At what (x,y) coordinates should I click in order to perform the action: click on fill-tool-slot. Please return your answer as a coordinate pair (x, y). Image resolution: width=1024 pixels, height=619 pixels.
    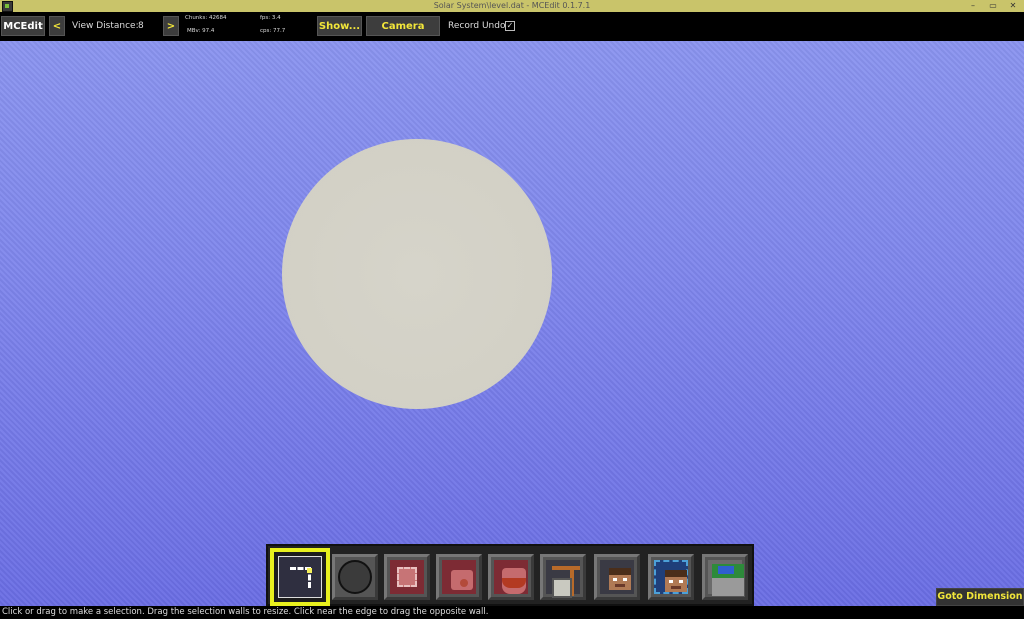
    Looking at the image, I should click on (459, 577).